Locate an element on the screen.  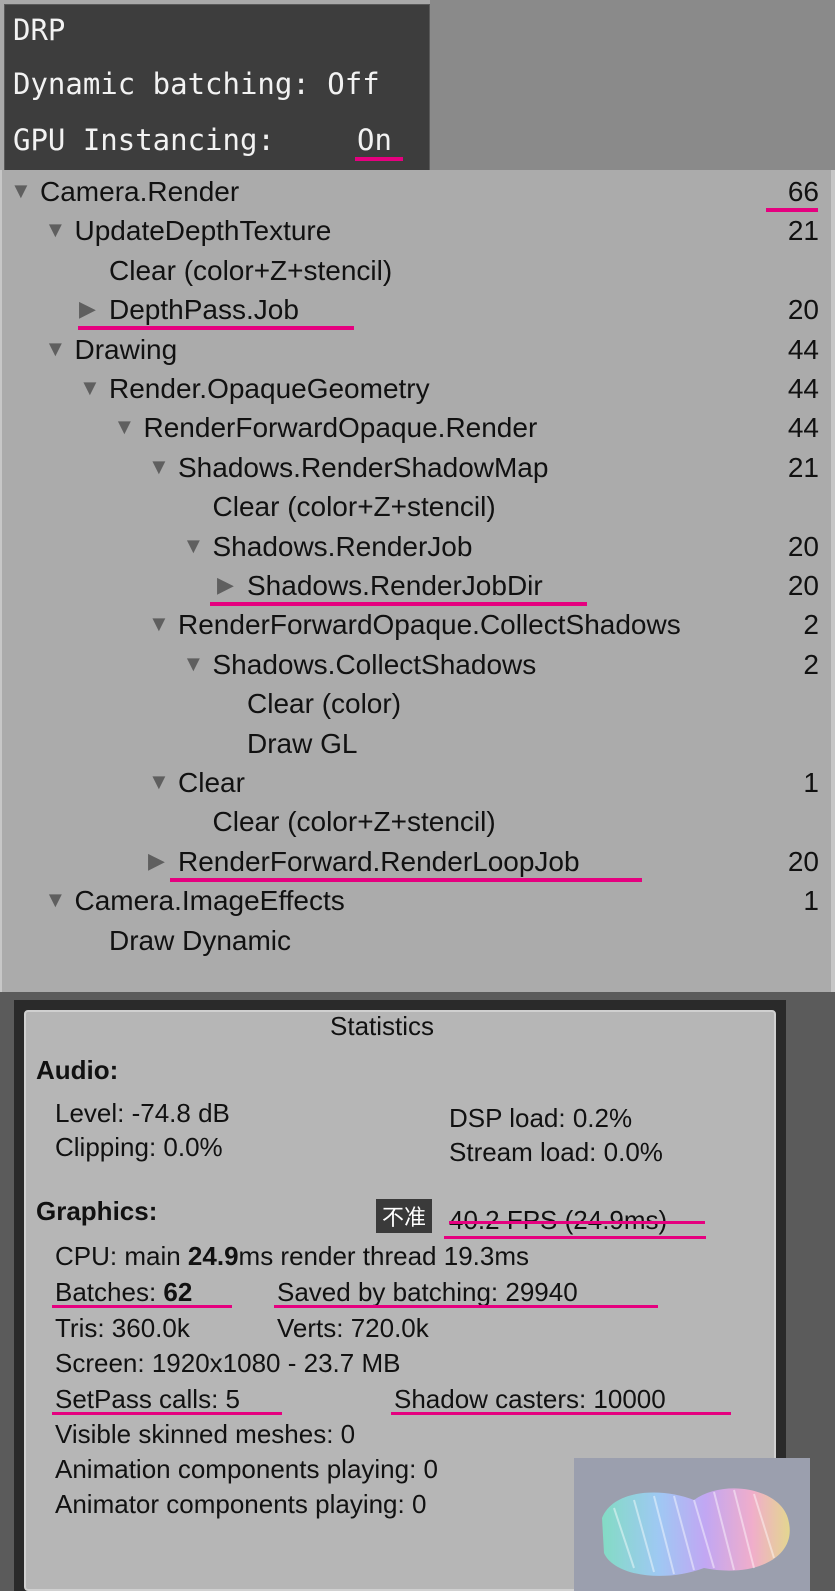
stream-load: Stream load: 0.0% is located at coordinates (556, 1152).